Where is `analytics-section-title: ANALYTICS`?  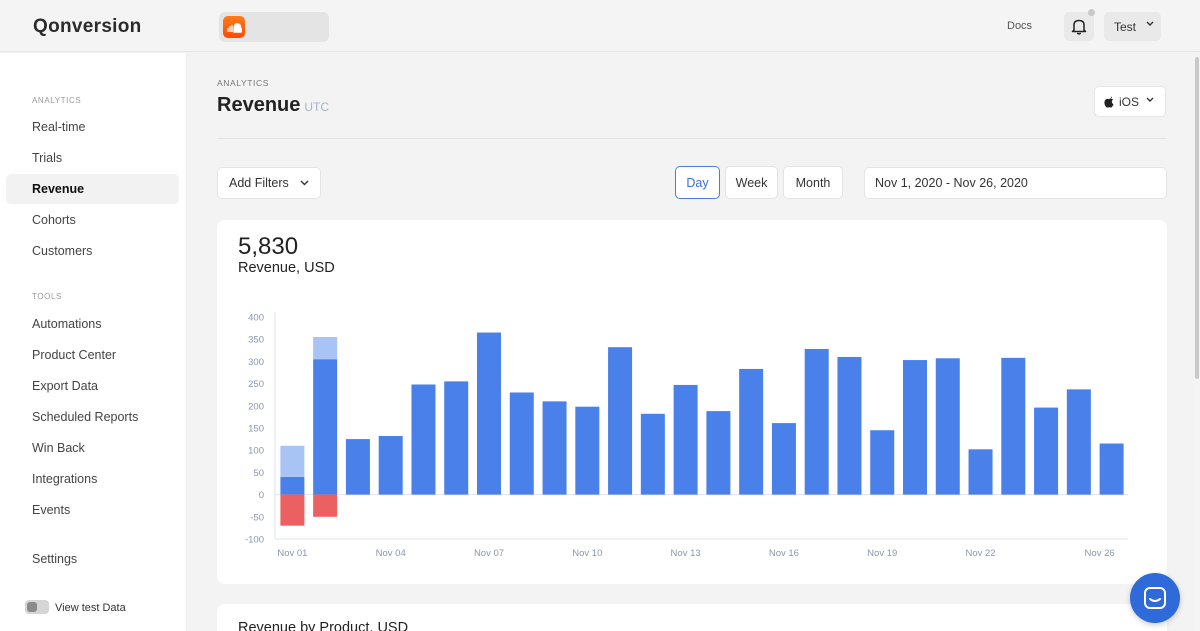
analytics-section-title: ANALYTICS is located at coordinates (57, 100).